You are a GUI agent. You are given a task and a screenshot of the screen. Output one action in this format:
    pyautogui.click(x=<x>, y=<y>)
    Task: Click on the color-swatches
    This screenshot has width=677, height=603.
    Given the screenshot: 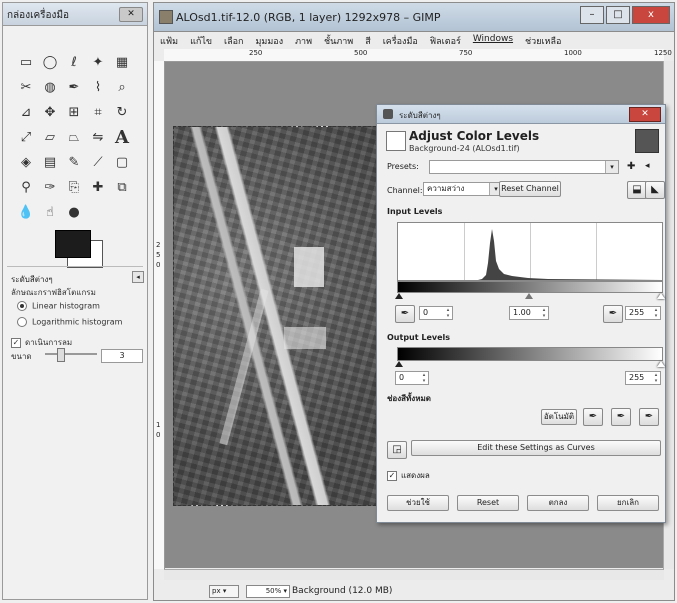 What is the action you would take?
    pyautogui.click(x=79, y=248)
    